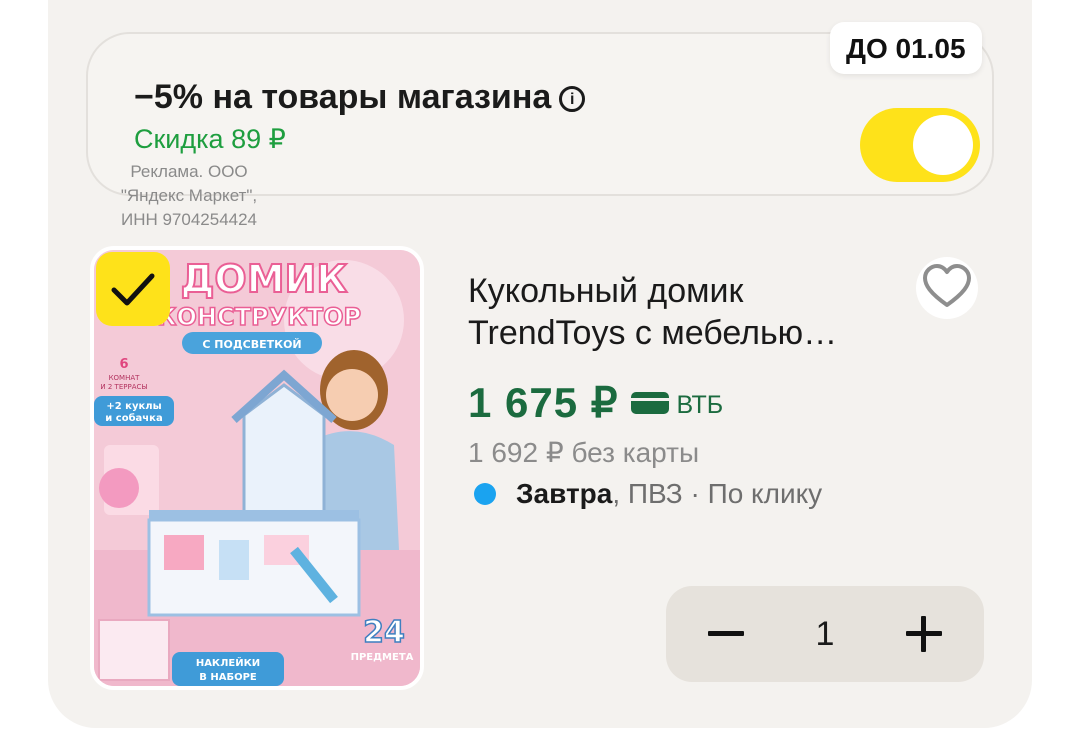  I want to click on price-without-card: 1 692 ₽ без карты, so click(584, 452).